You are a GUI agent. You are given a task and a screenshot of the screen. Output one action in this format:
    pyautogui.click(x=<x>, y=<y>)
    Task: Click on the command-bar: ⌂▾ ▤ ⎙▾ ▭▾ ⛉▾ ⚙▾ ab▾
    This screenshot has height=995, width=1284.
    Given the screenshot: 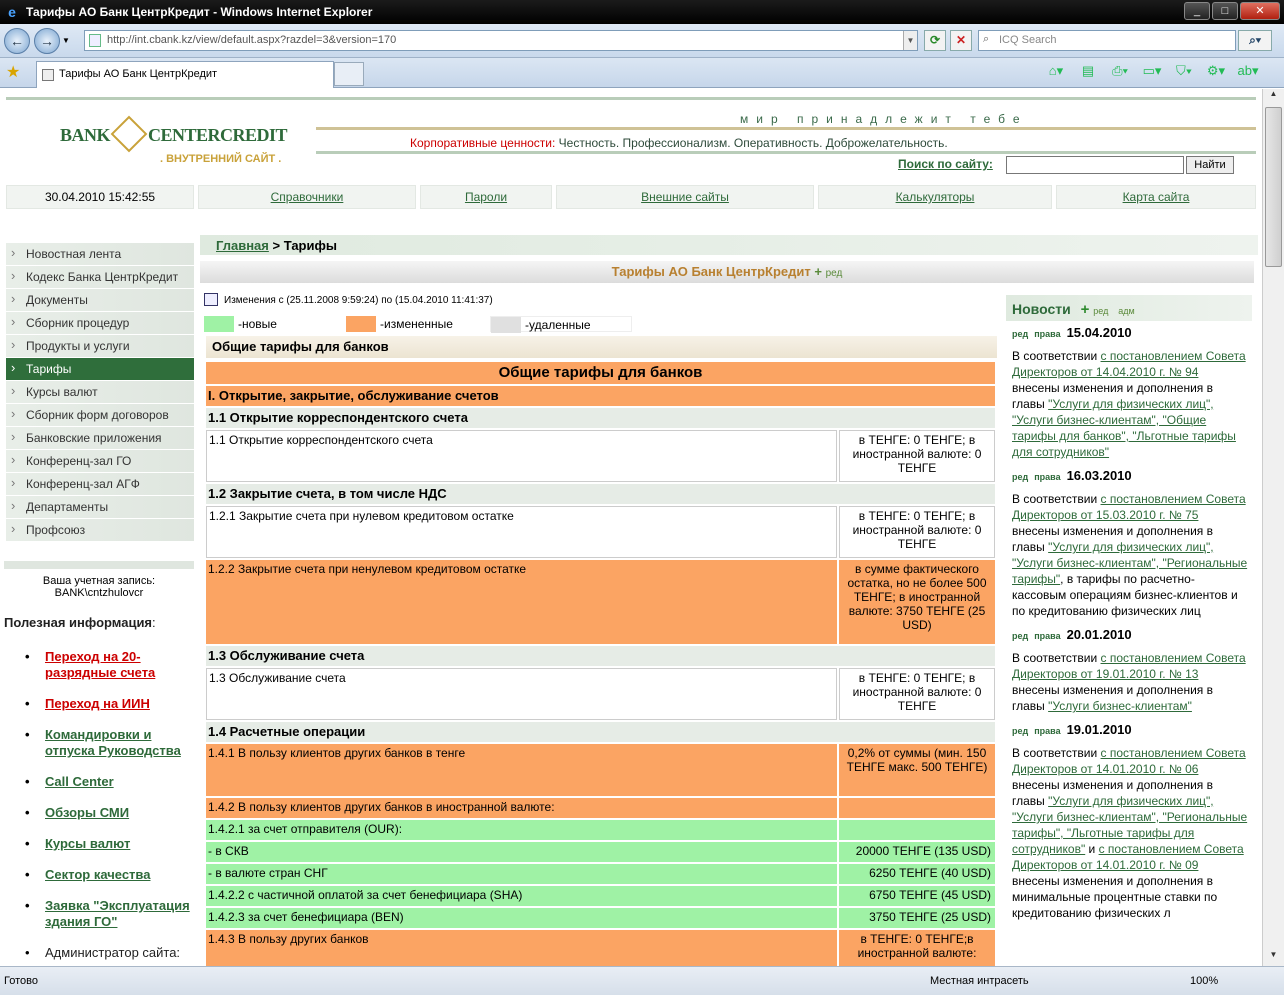 What is the action you would take?
    pyautogui.click(x=1152, y=73)
    